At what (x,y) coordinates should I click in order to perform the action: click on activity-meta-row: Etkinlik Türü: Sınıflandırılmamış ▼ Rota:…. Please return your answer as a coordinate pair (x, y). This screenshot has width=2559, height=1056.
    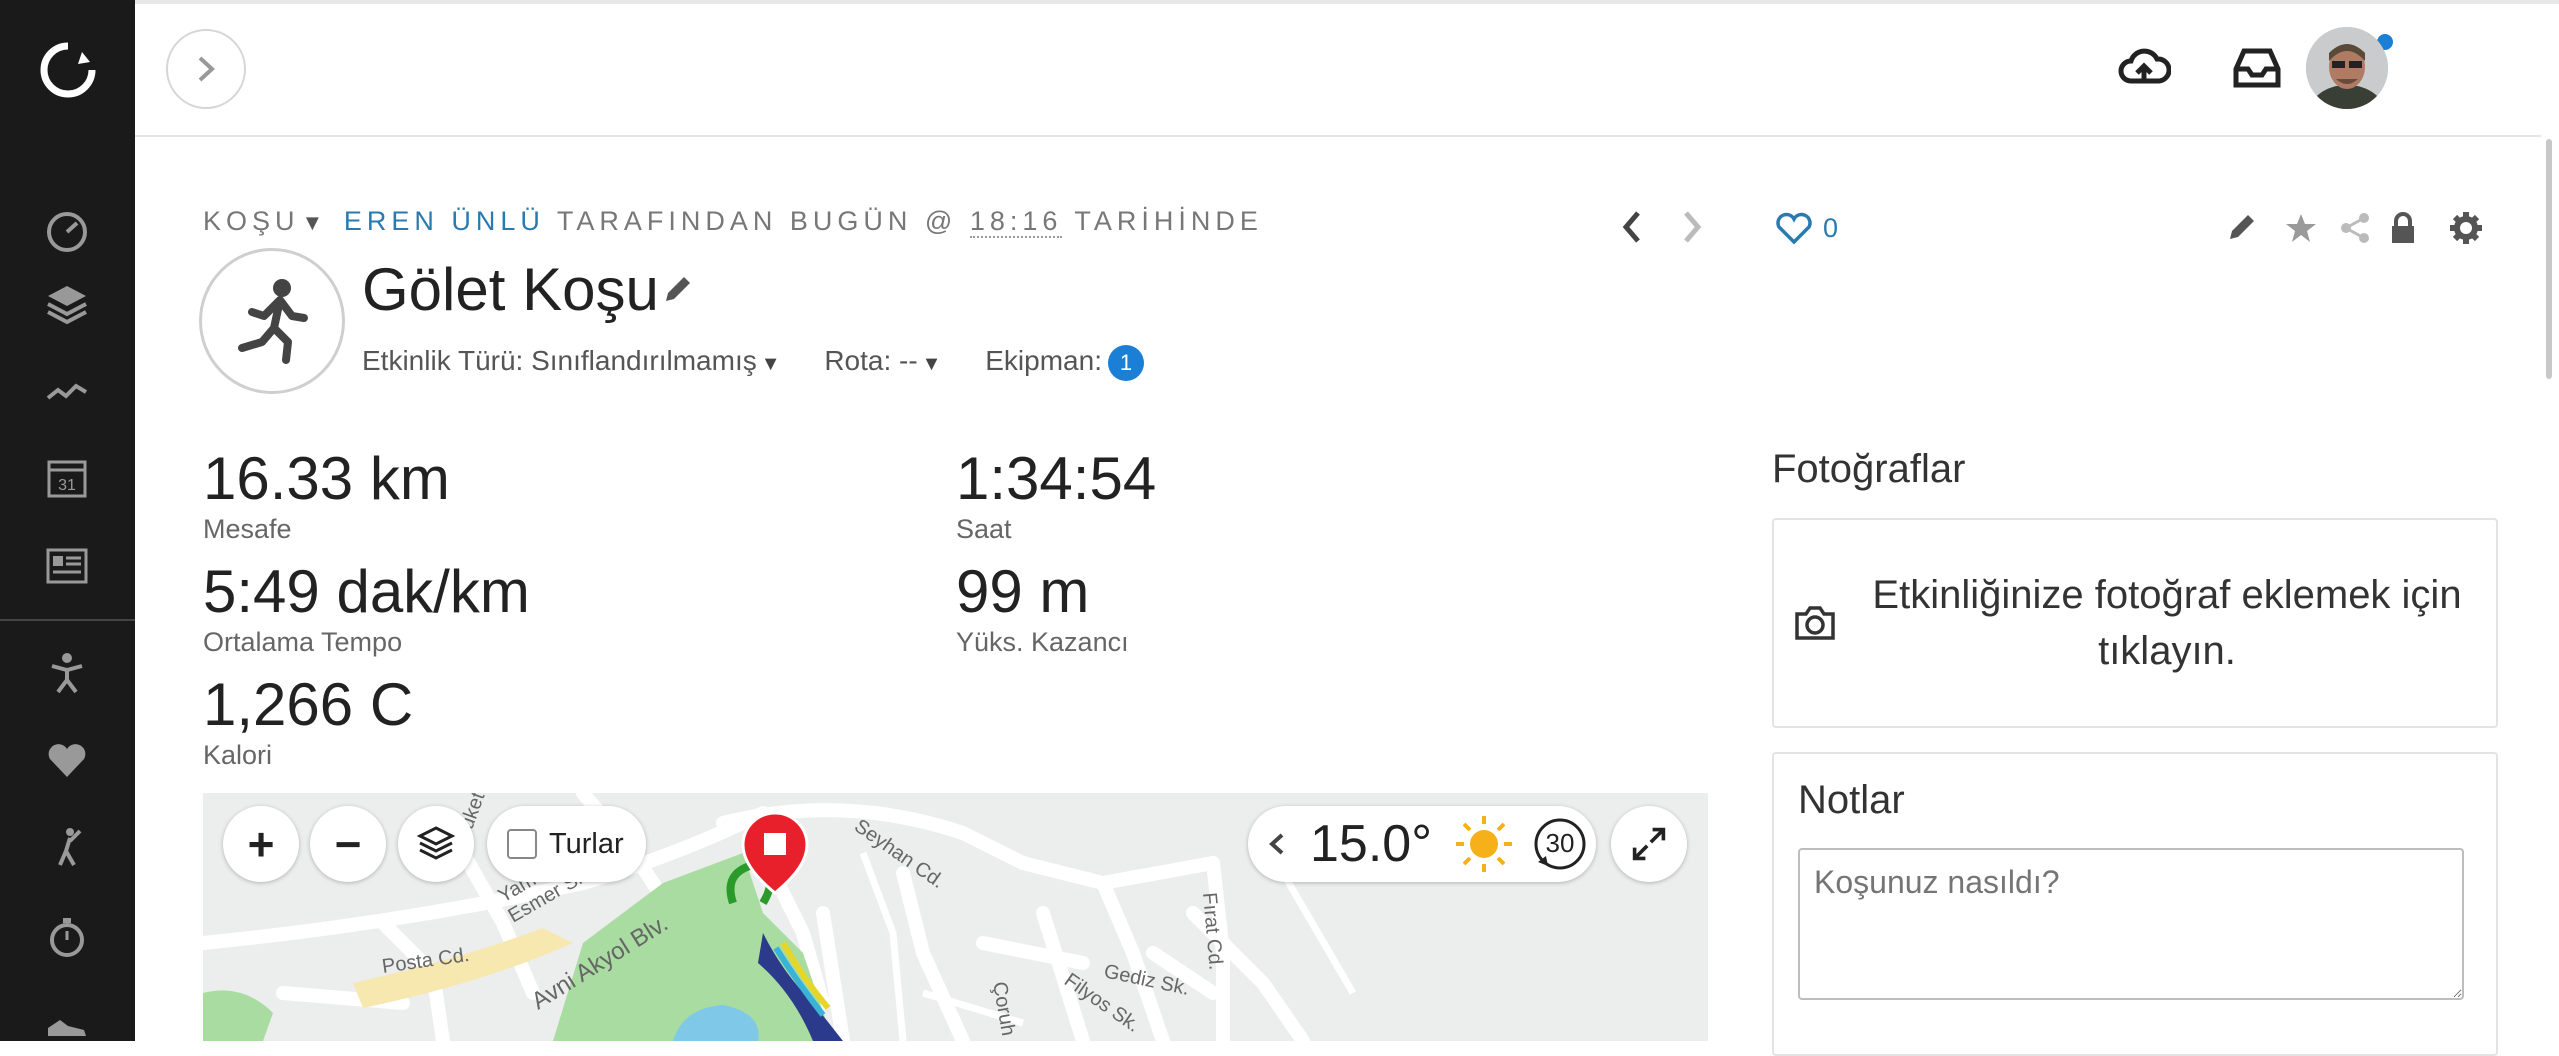
    Looking at the image, I should click on (771, 363).